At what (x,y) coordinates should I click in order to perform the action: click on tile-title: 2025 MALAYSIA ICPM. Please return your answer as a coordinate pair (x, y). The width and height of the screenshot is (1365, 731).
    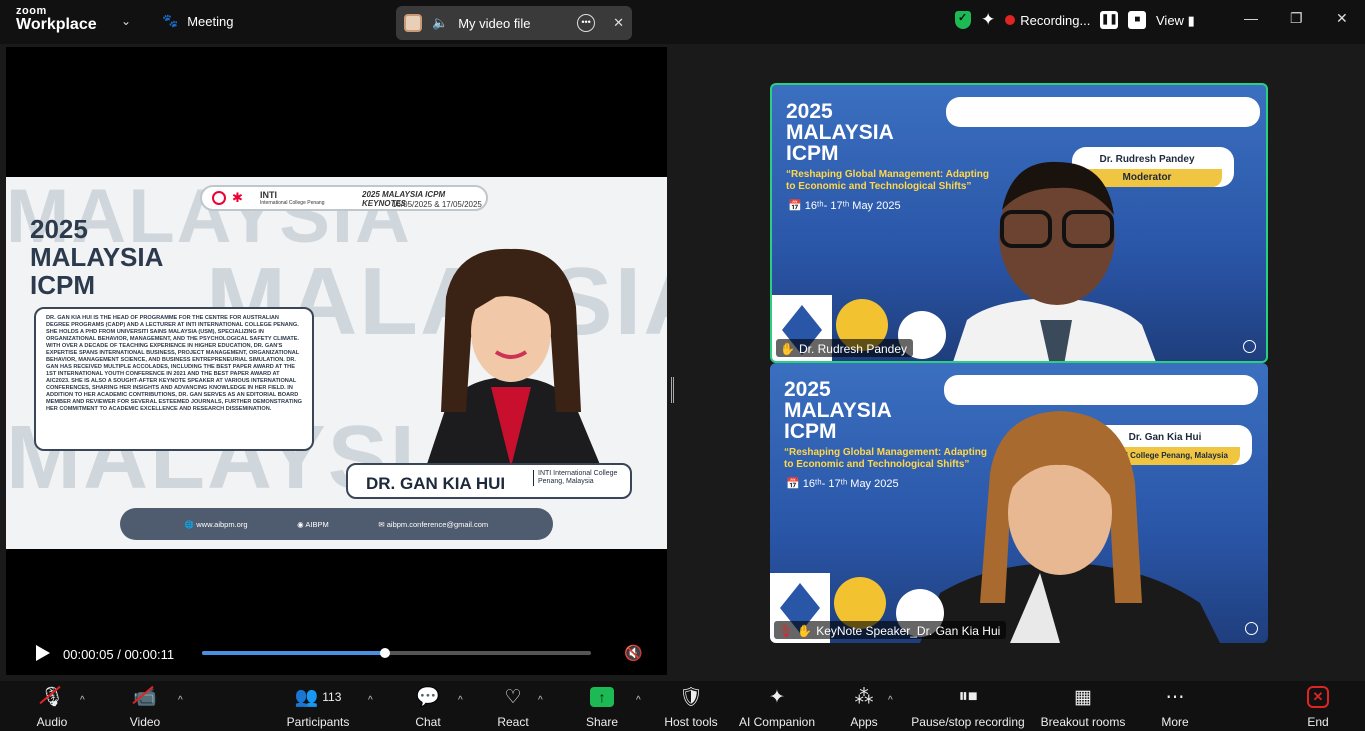
    Looking at the image, I should click on (838, 410).